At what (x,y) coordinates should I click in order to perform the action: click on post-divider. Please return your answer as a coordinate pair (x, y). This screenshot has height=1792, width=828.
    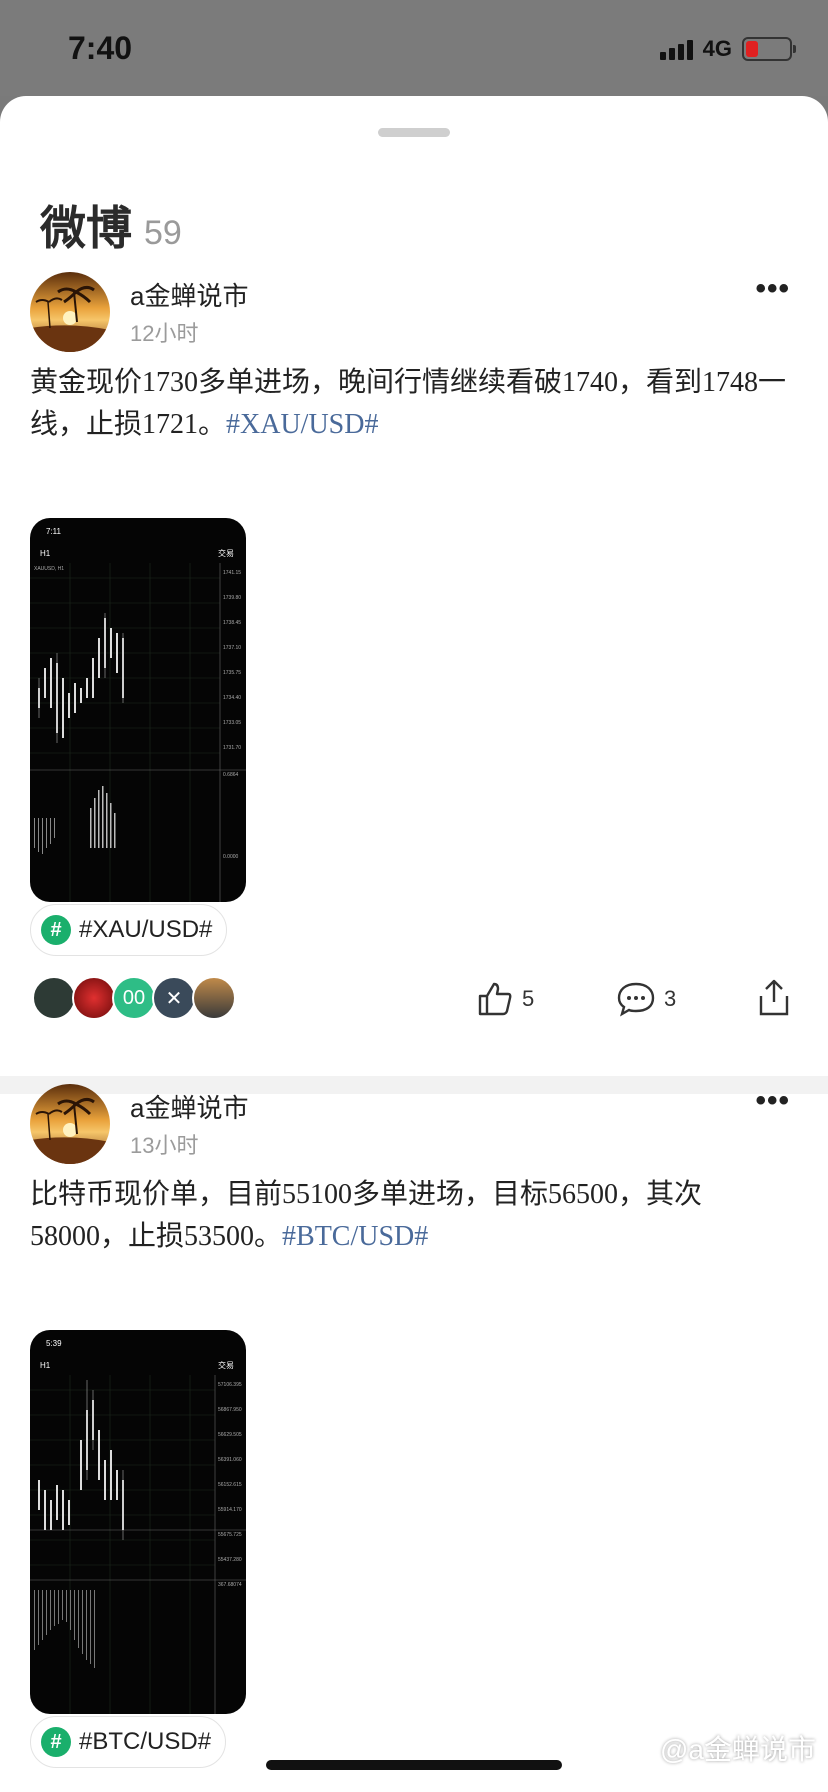
    Looking at the image, I should click on (414, 1085).